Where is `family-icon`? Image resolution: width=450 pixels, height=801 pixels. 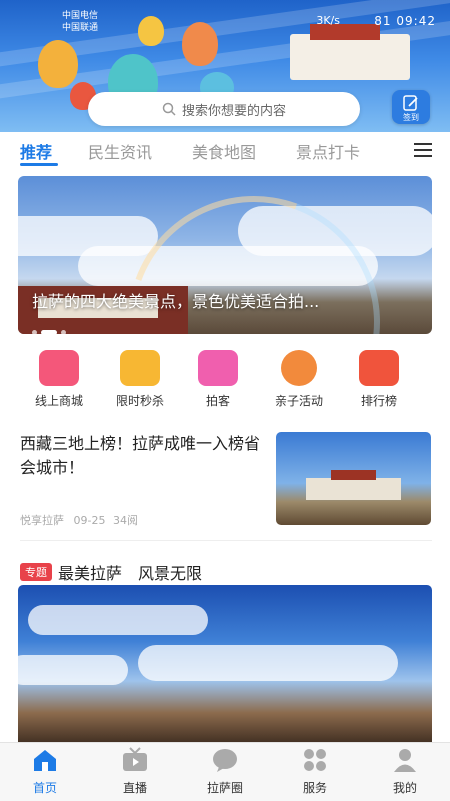
family-icon is located at coordinates (299, 368).